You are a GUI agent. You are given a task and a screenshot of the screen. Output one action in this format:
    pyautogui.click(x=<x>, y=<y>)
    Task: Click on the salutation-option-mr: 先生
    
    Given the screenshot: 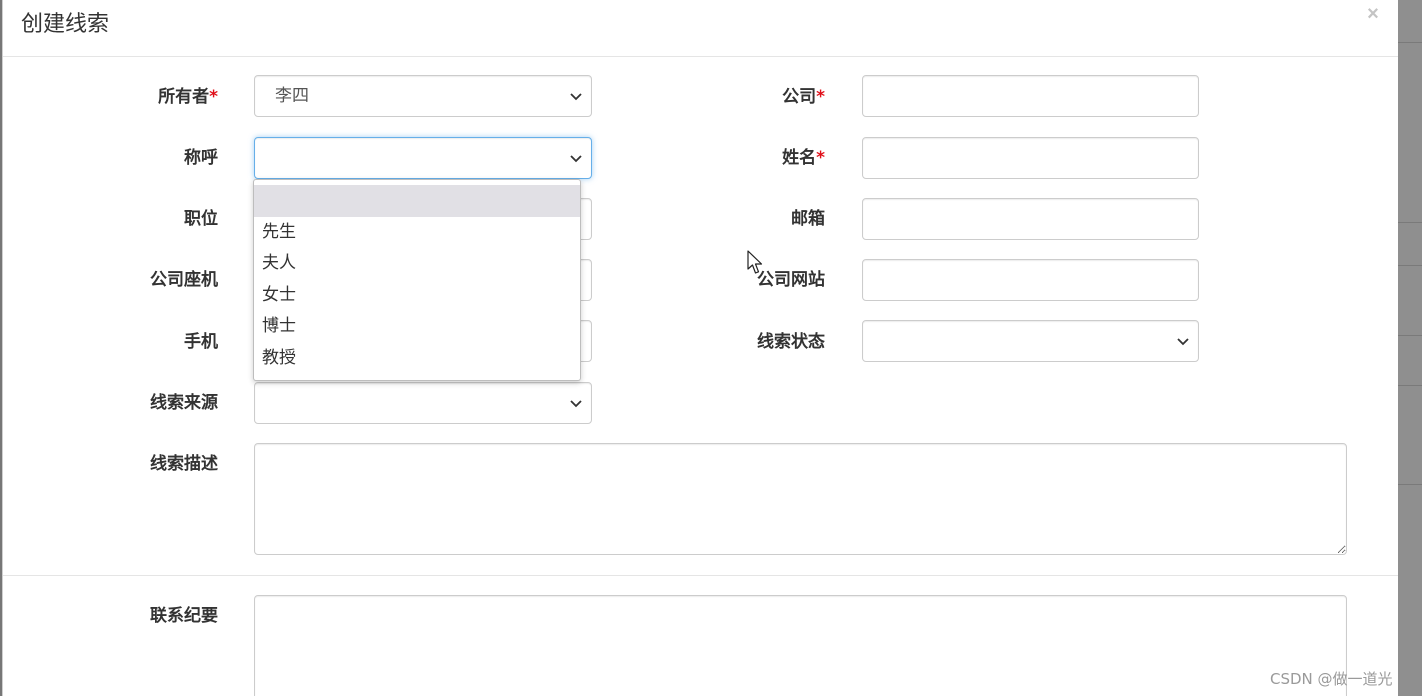 What is the action you would take?
    pyautogui.click(x=417, y=233)
    